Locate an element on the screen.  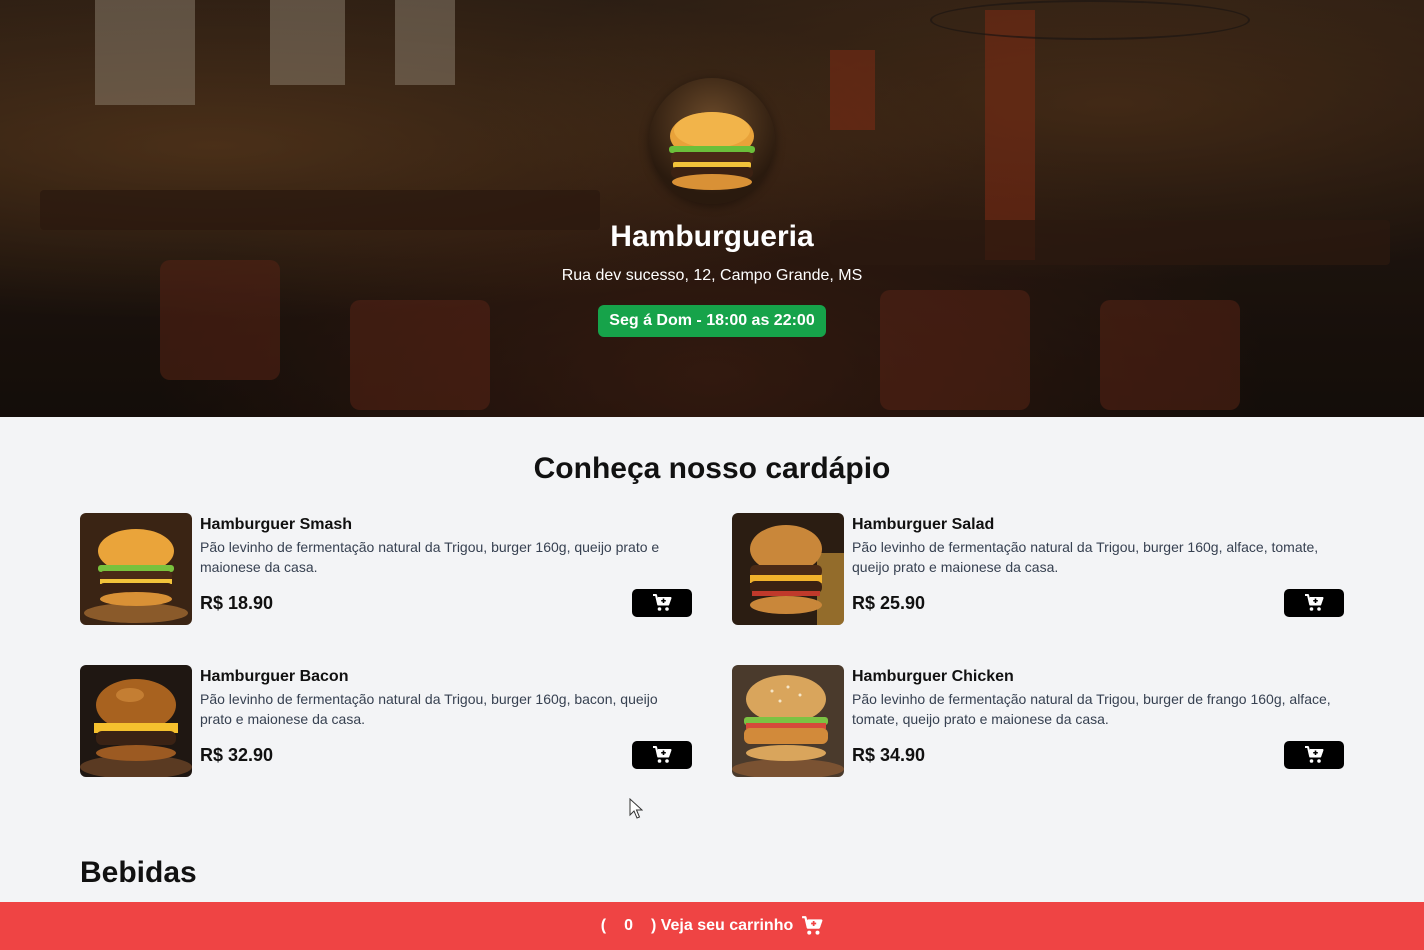
restaurant-logo is located at coordinates (712, 141).